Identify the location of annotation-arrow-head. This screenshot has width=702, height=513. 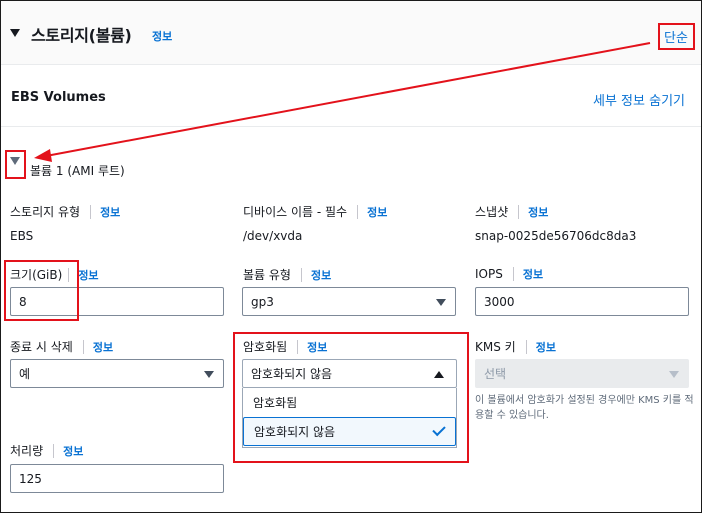
(43, 155).